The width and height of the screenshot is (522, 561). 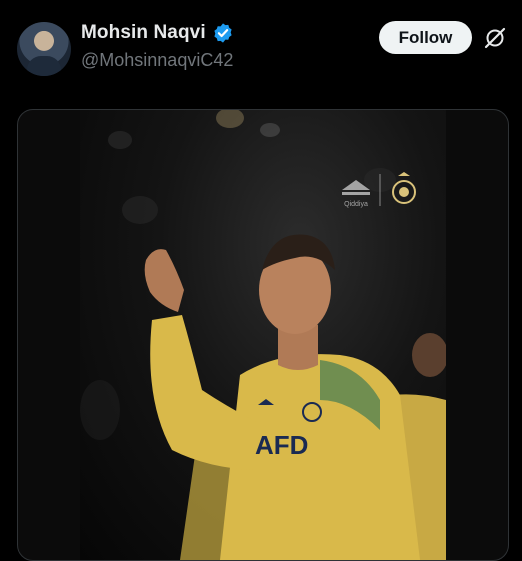 What do you see at coordinates (281, 445) in the screenshot?
I see `jersey-text: AFD` at bounding box center [281, 445].